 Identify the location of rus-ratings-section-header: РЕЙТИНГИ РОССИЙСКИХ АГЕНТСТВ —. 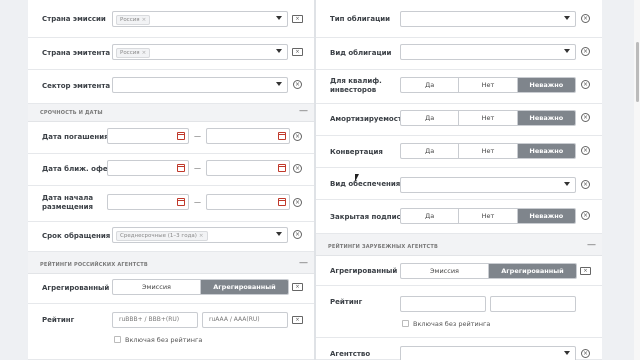
(171, 265).